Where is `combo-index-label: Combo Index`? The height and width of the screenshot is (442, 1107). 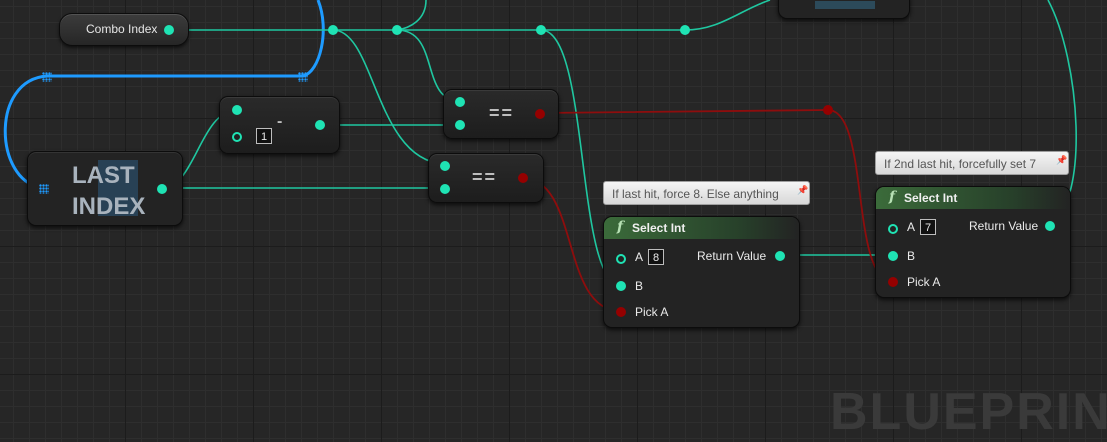 combo-index-label: Combo Index is located at coordinates (122, 29).